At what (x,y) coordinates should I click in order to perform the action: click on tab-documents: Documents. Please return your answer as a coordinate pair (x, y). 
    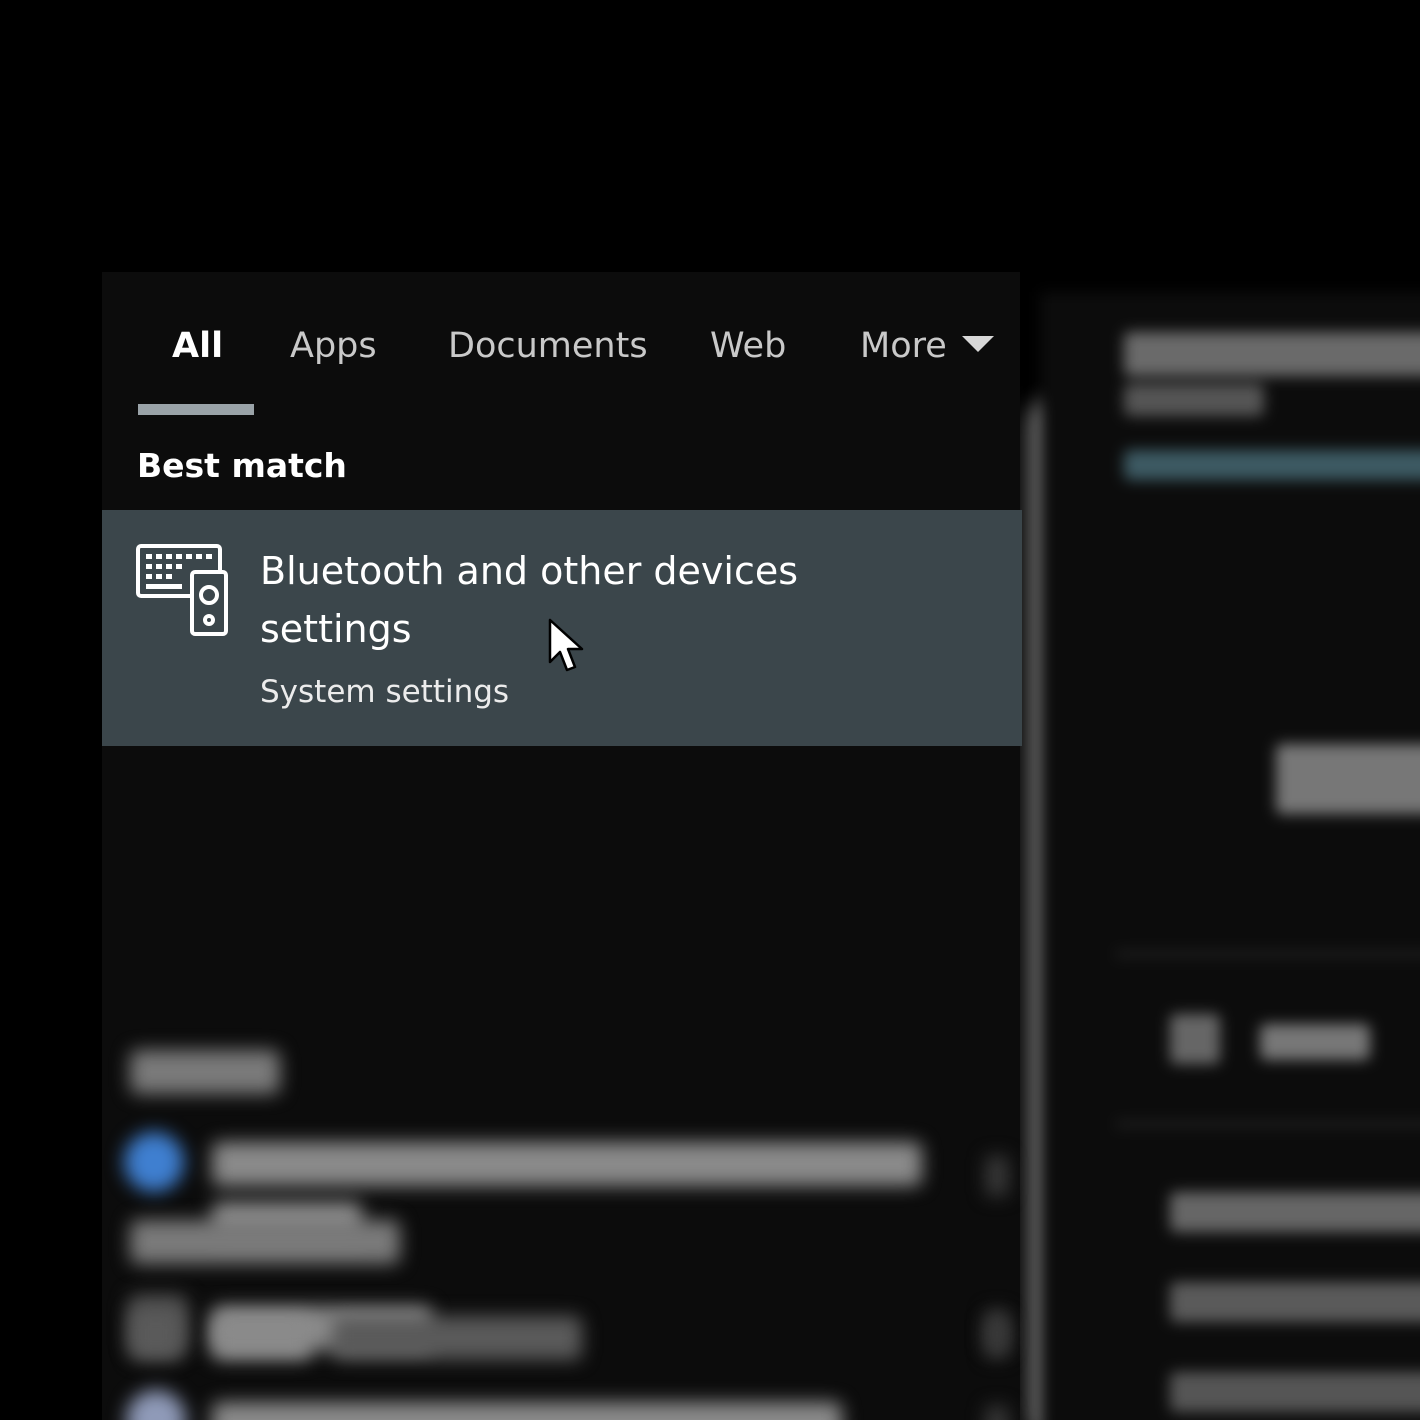
    Looking at the image, I should click on (548, 346).